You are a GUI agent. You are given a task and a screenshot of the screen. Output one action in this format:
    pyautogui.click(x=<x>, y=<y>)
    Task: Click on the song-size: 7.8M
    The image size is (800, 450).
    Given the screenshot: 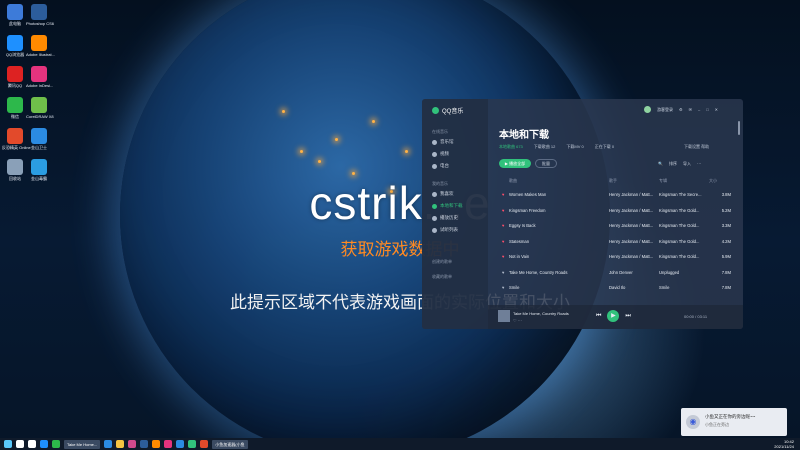 What is the action you would take?
    pyautogui.click(x=726, y=287)
    